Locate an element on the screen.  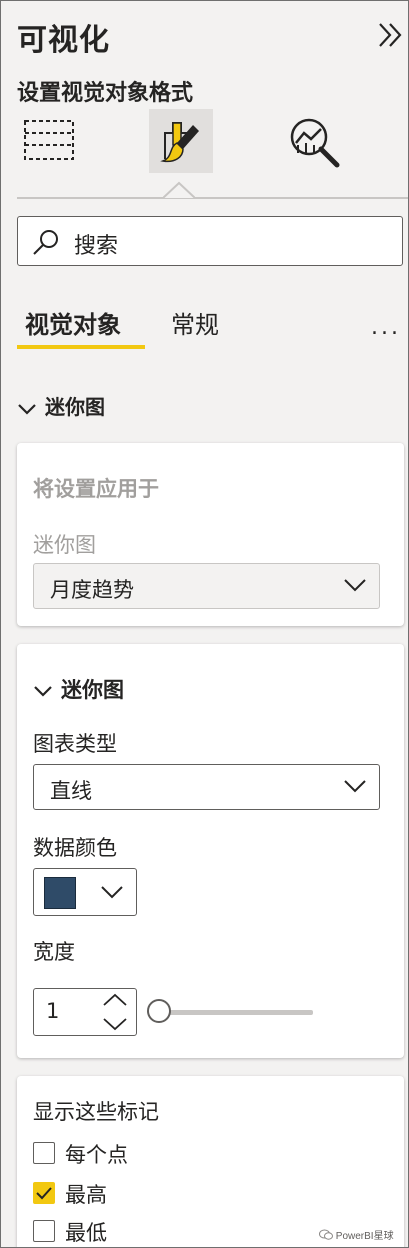
color-swatch is located at coordinates (60, 893).